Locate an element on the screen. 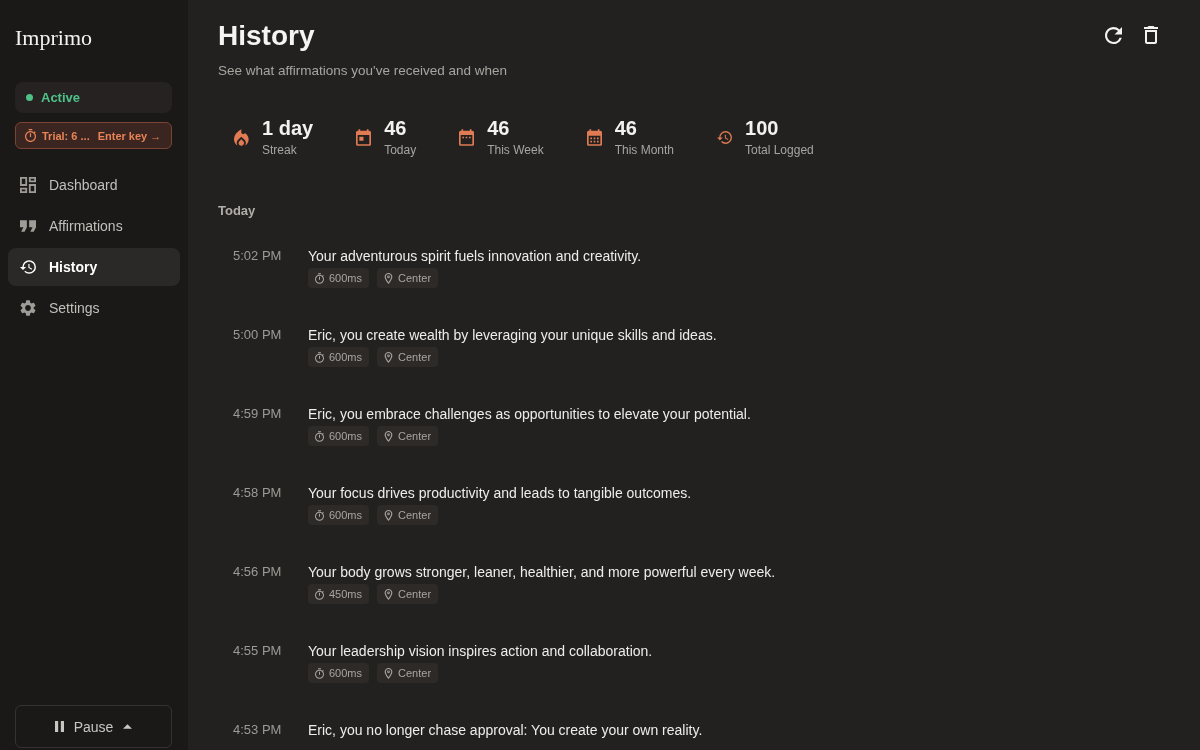 This screenshot has height=750, width=1200. stat-value: 1 day is located at coordinates (288, 128).